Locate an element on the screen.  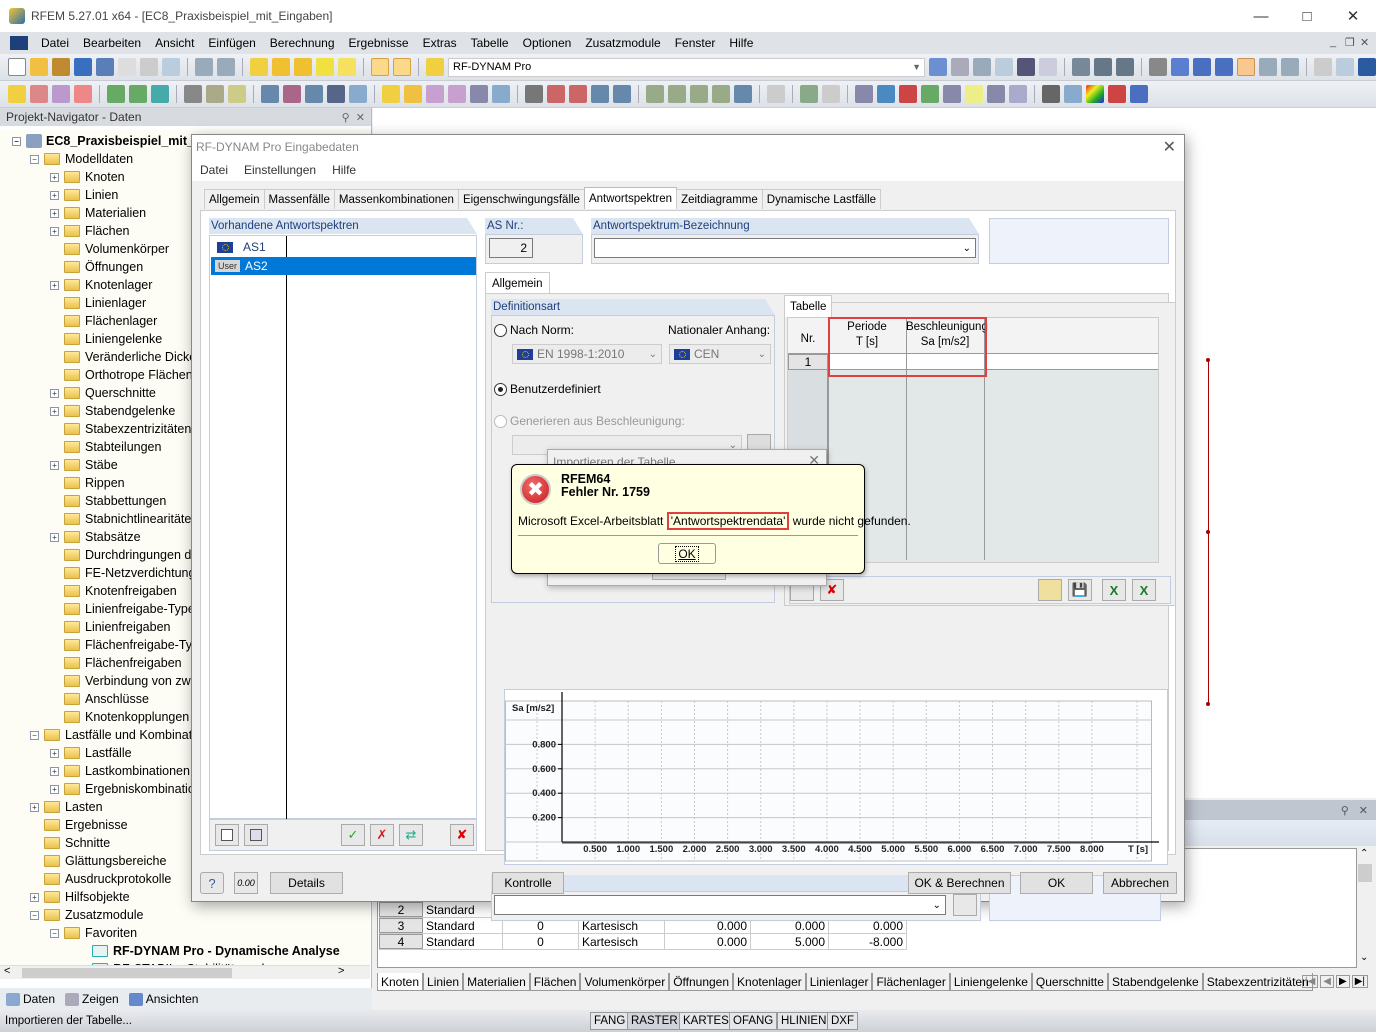
cell-nr: 4 is located at coordinates (401, 941).